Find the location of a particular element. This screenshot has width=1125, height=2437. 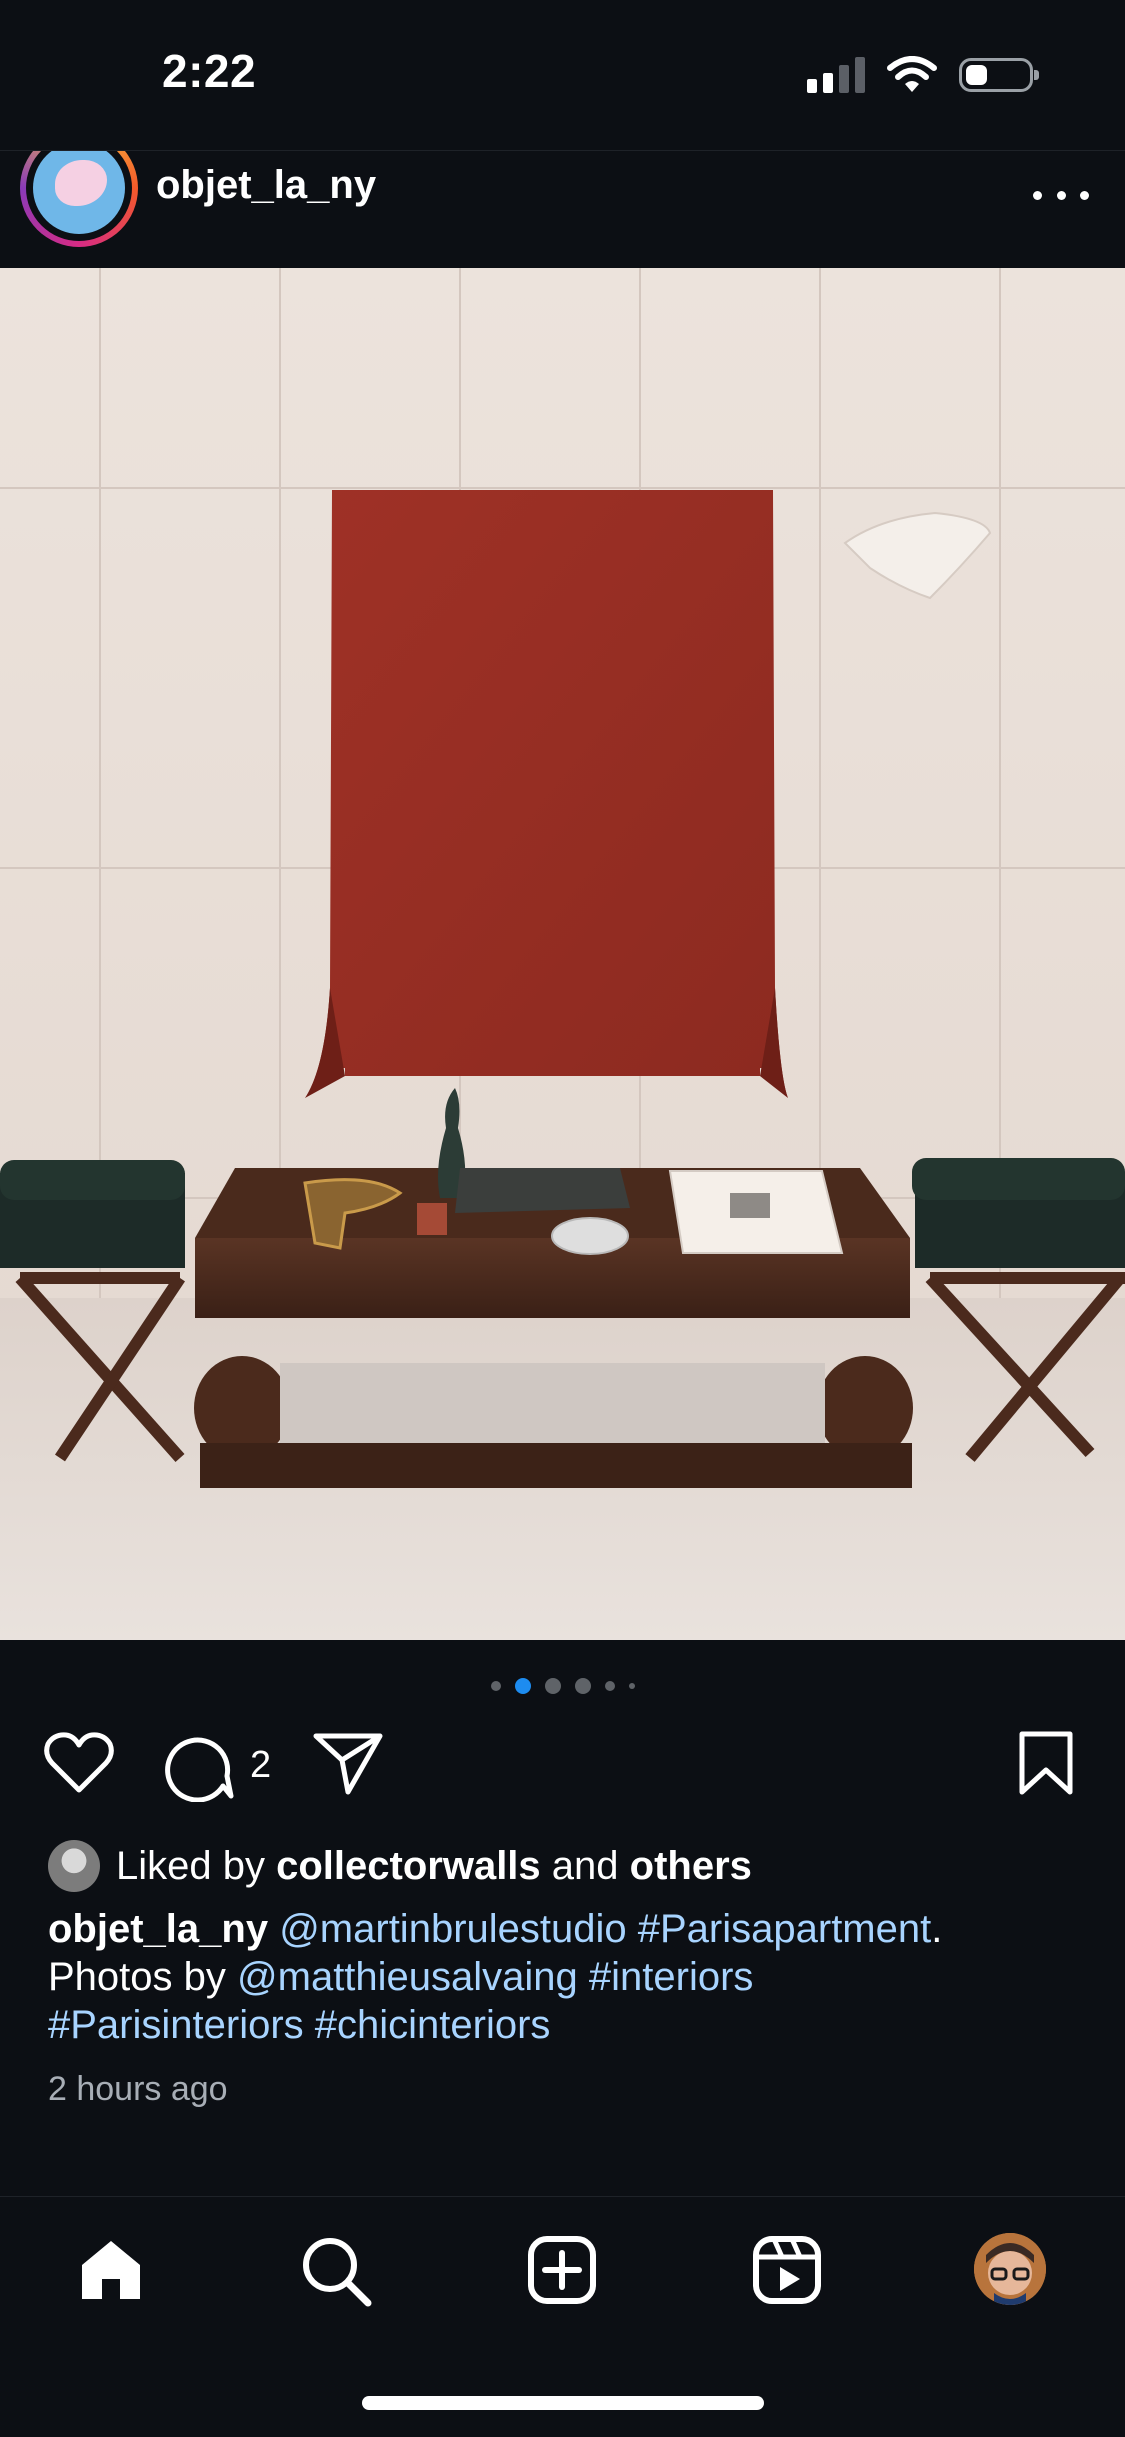

caption-period: . is located at coordinates (937, 1929).